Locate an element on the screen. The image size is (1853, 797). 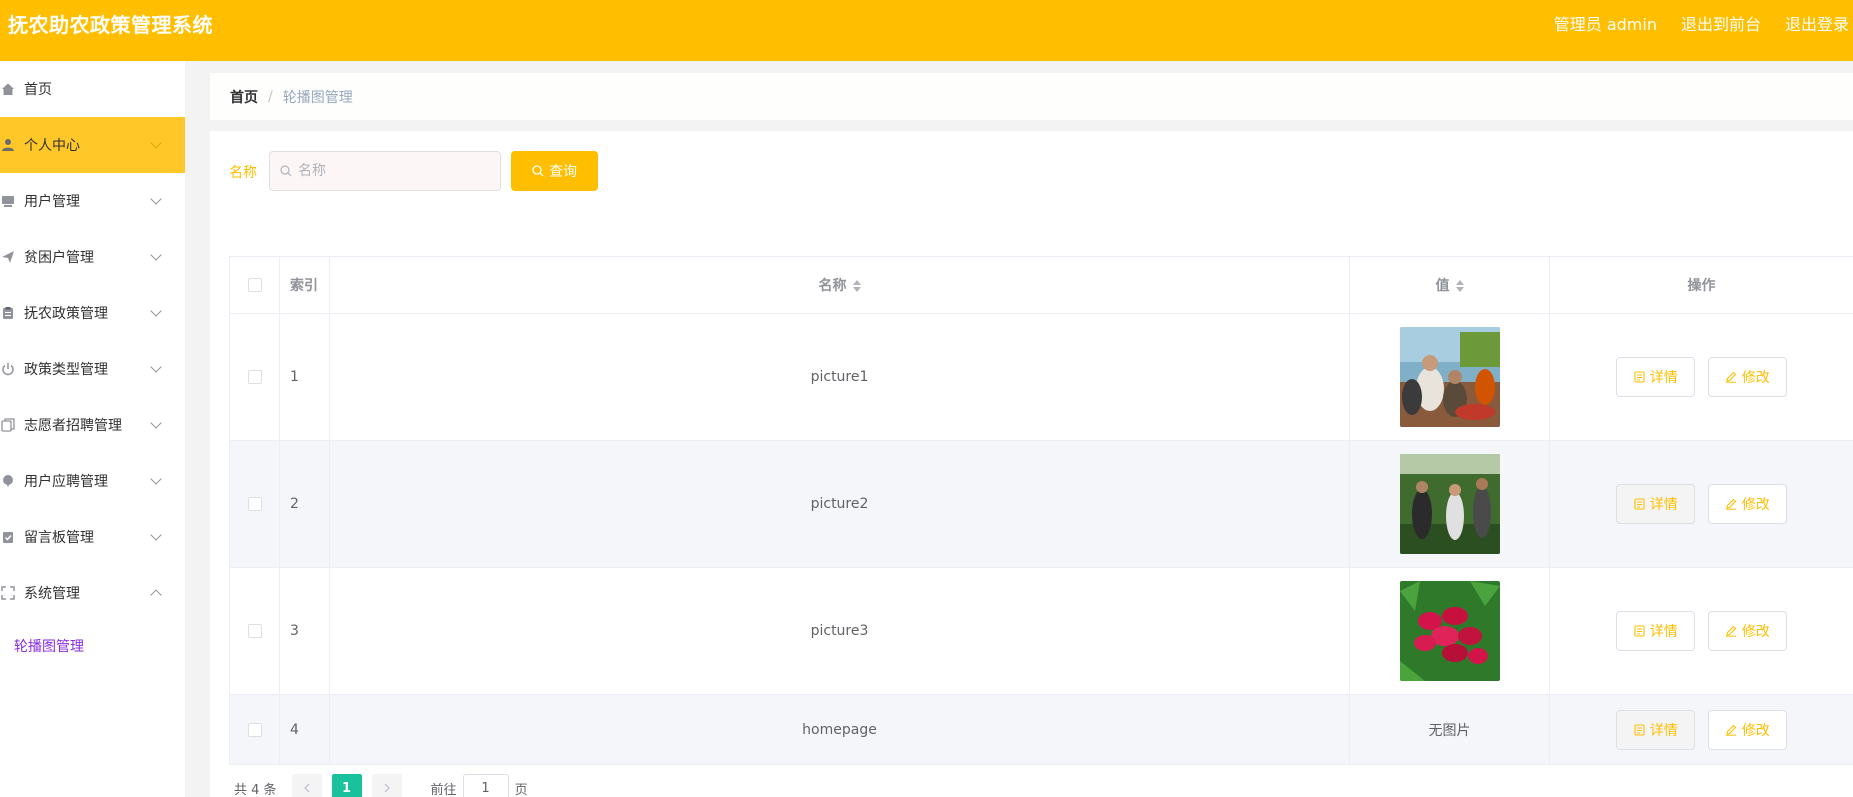
user-icon is located at coordinates (8, 145).